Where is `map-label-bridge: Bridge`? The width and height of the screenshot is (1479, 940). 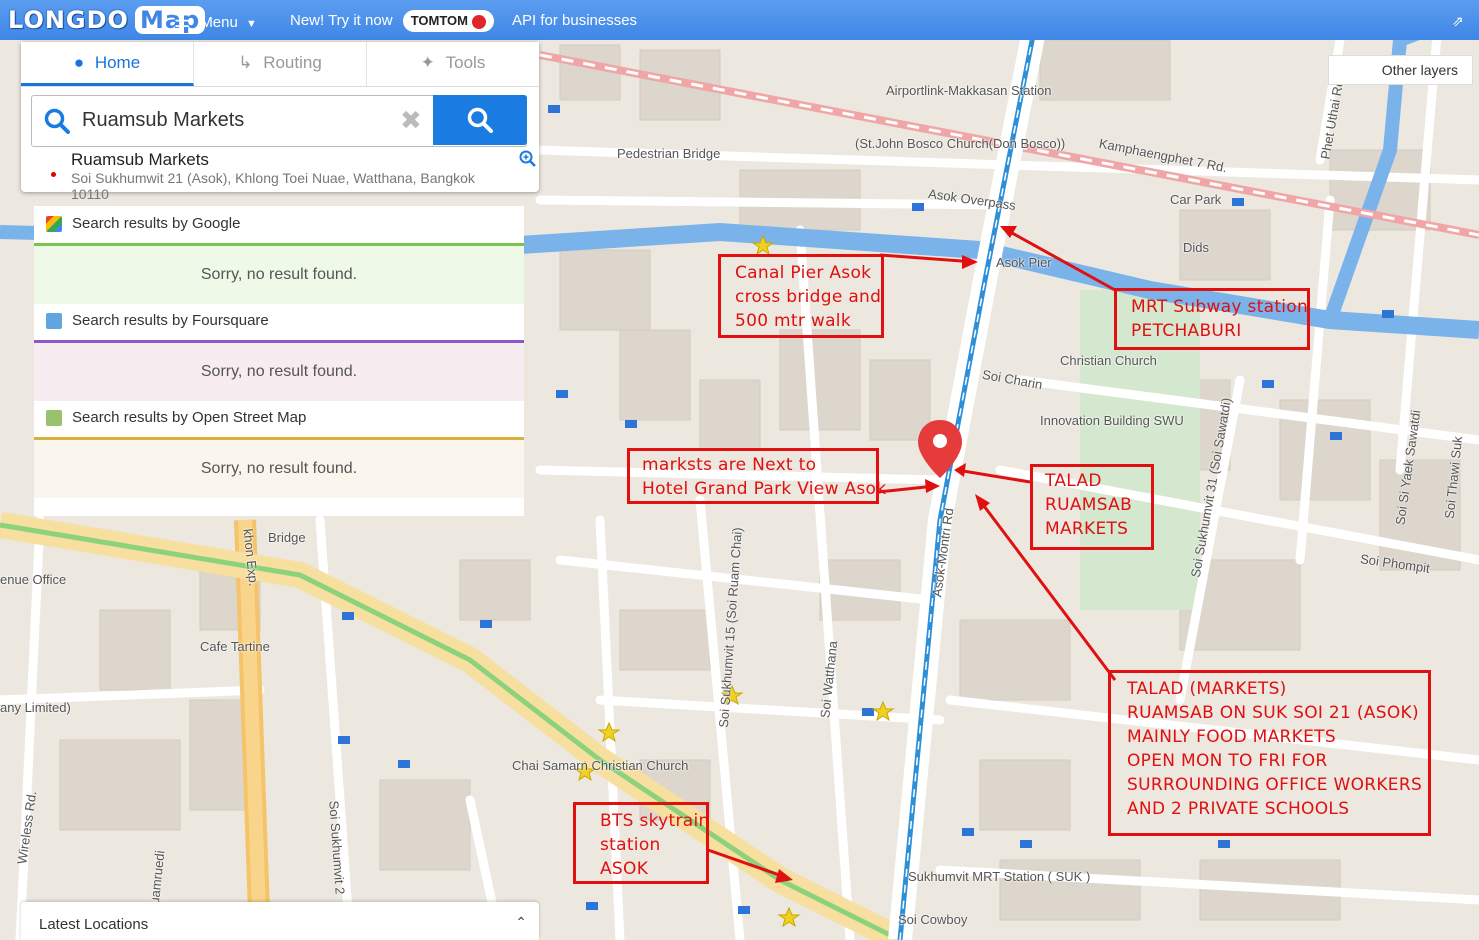 map-label-bridge: Bridge is located at coordinates (287, 537).